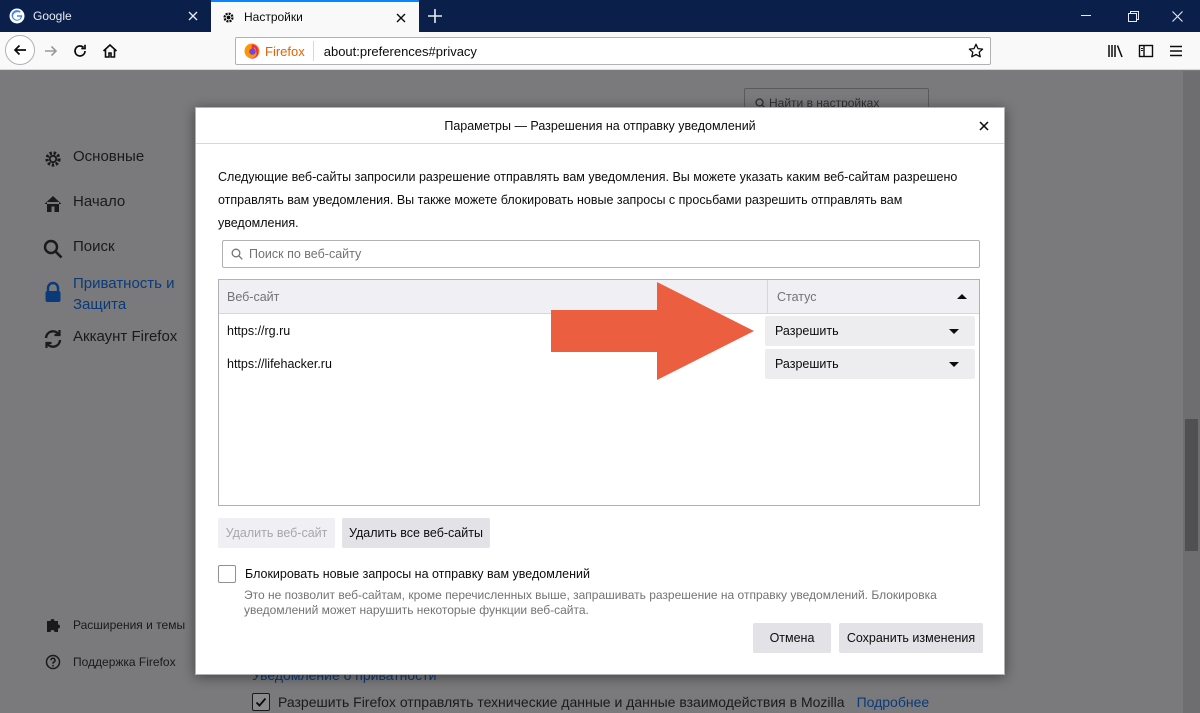 This screenshot has height=713, width=1200. What do you see at coordinates (1191, 485) in the screenshot?
I see `scrollbar-thumb` at bounding box center [1191, 485].